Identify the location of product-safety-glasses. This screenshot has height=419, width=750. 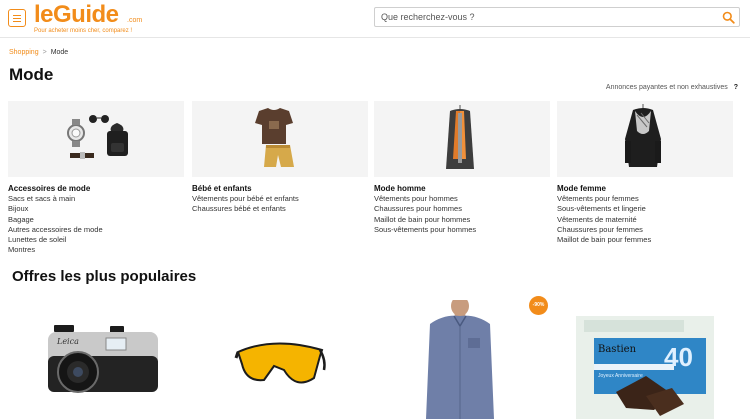
(281, 359).